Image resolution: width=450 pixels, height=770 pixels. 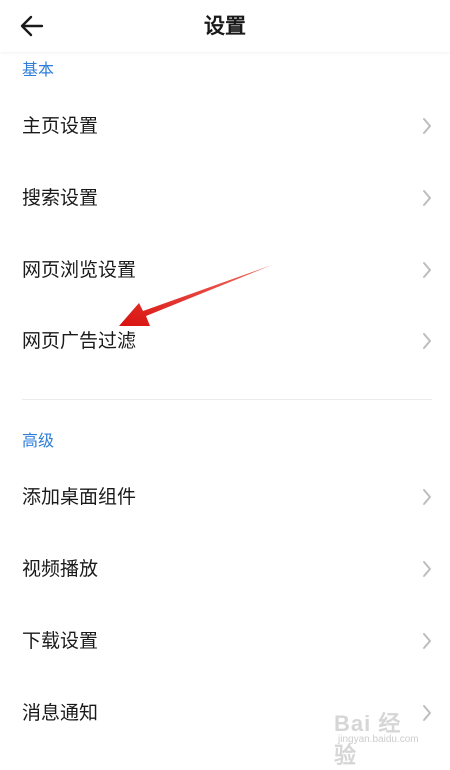 I want to click on settings-item-label: 消息通知, so click(x=60, y=713).